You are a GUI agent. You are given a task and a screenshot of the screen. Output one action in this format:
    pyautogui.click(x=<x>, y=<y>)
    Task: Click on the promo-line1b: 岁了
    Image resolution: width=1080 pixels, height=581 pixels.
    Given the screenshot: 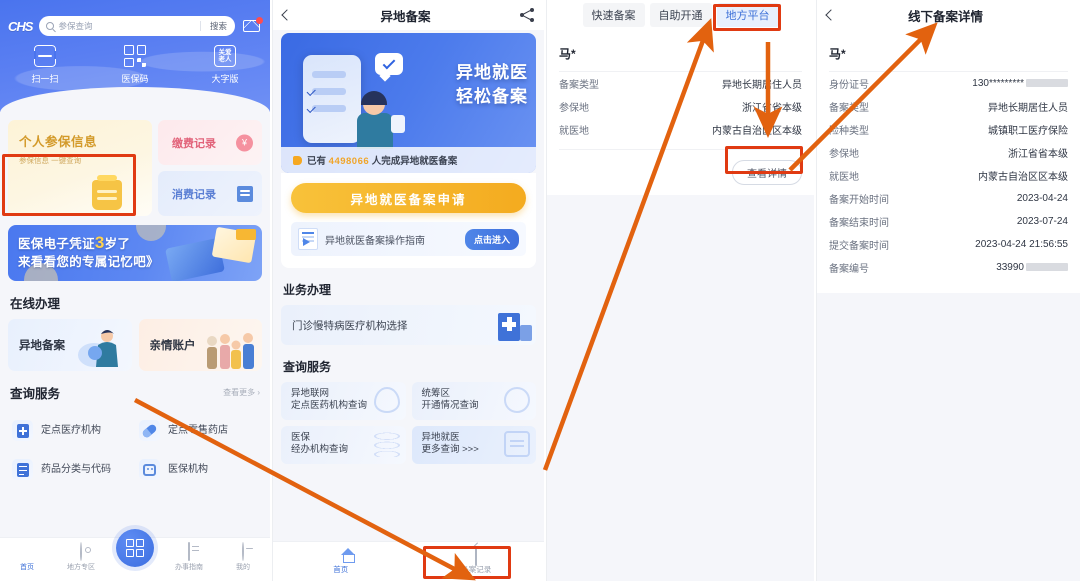 What is the action you would take?
    pyautogui.click(x=117, y=244)
    